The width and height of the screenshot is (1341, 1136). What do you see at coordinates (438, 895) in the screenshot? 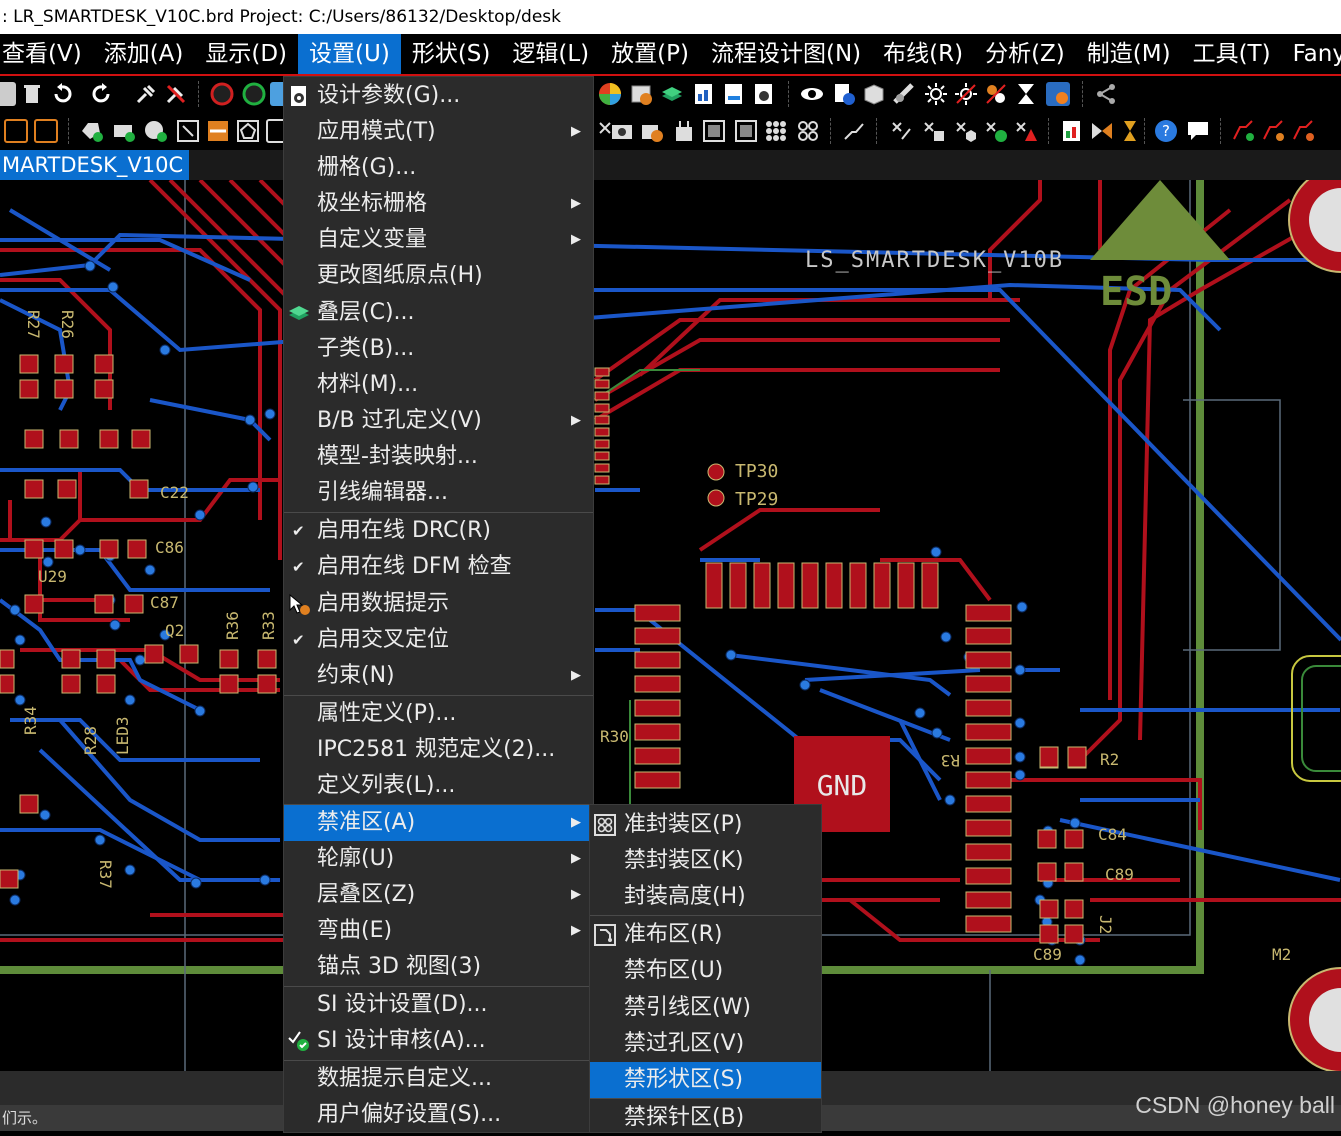
I see `menu-item-stackup-zones: 层叠区(Z) ▶` at bounding box center [438, 895].